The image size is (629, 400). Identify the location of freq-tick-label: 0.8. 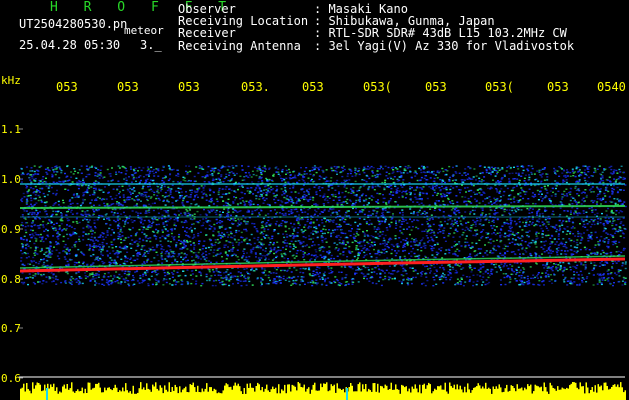
(11, 279).